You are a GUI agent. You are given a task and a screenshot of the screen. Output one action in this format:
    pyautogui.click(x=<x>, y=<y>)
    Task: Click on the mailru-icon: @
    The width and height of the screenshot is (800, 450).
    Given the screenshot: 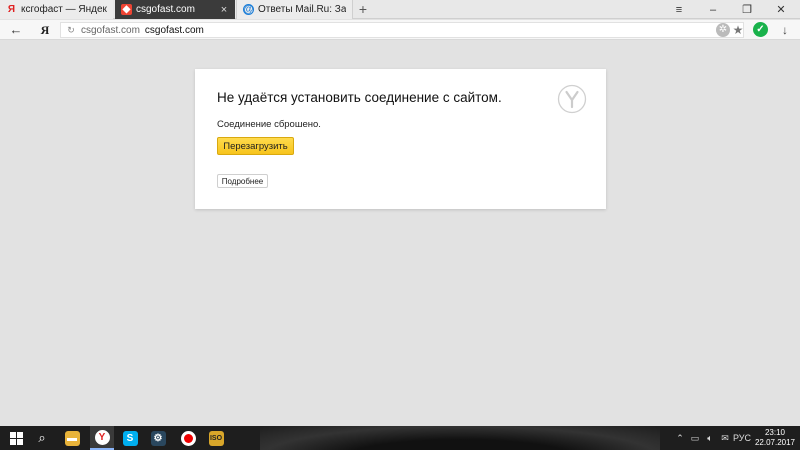 What is the action you would take?
    pyautogui.click(x=248, y=9)
    